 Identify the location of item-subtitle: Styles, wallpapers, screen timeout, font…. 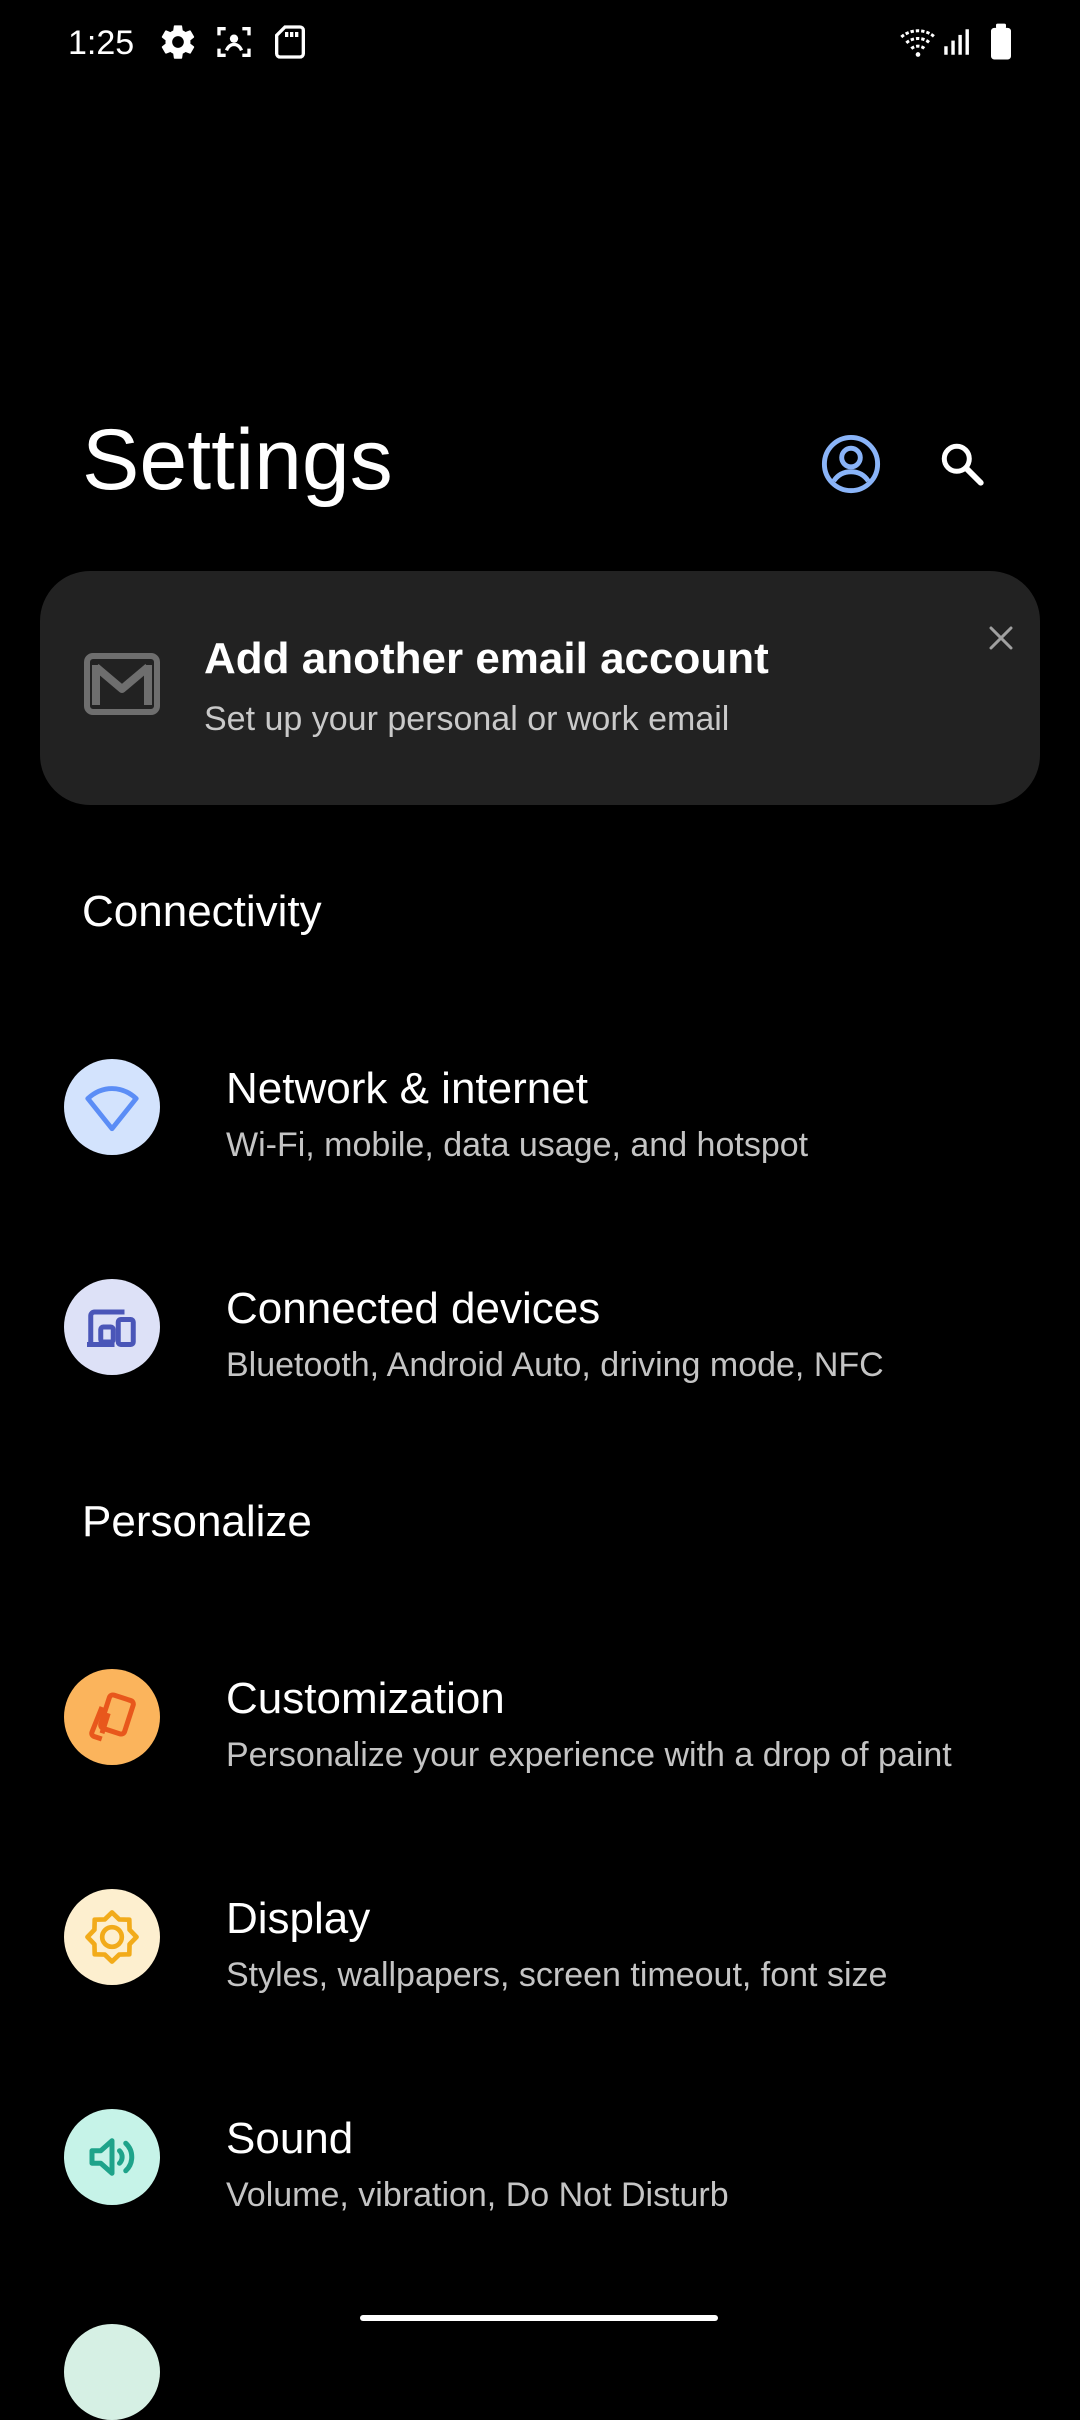
(557, 1975).